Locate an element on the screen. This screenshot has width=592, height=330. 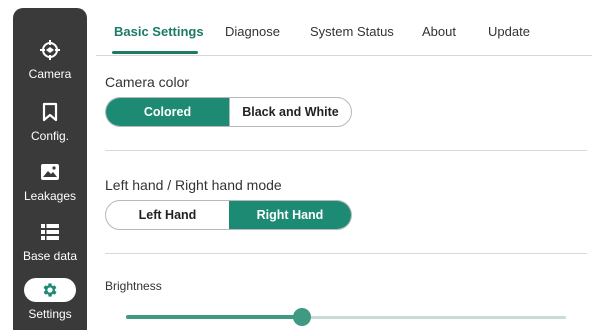
brightness-slider is located at coordinates (346, 317).